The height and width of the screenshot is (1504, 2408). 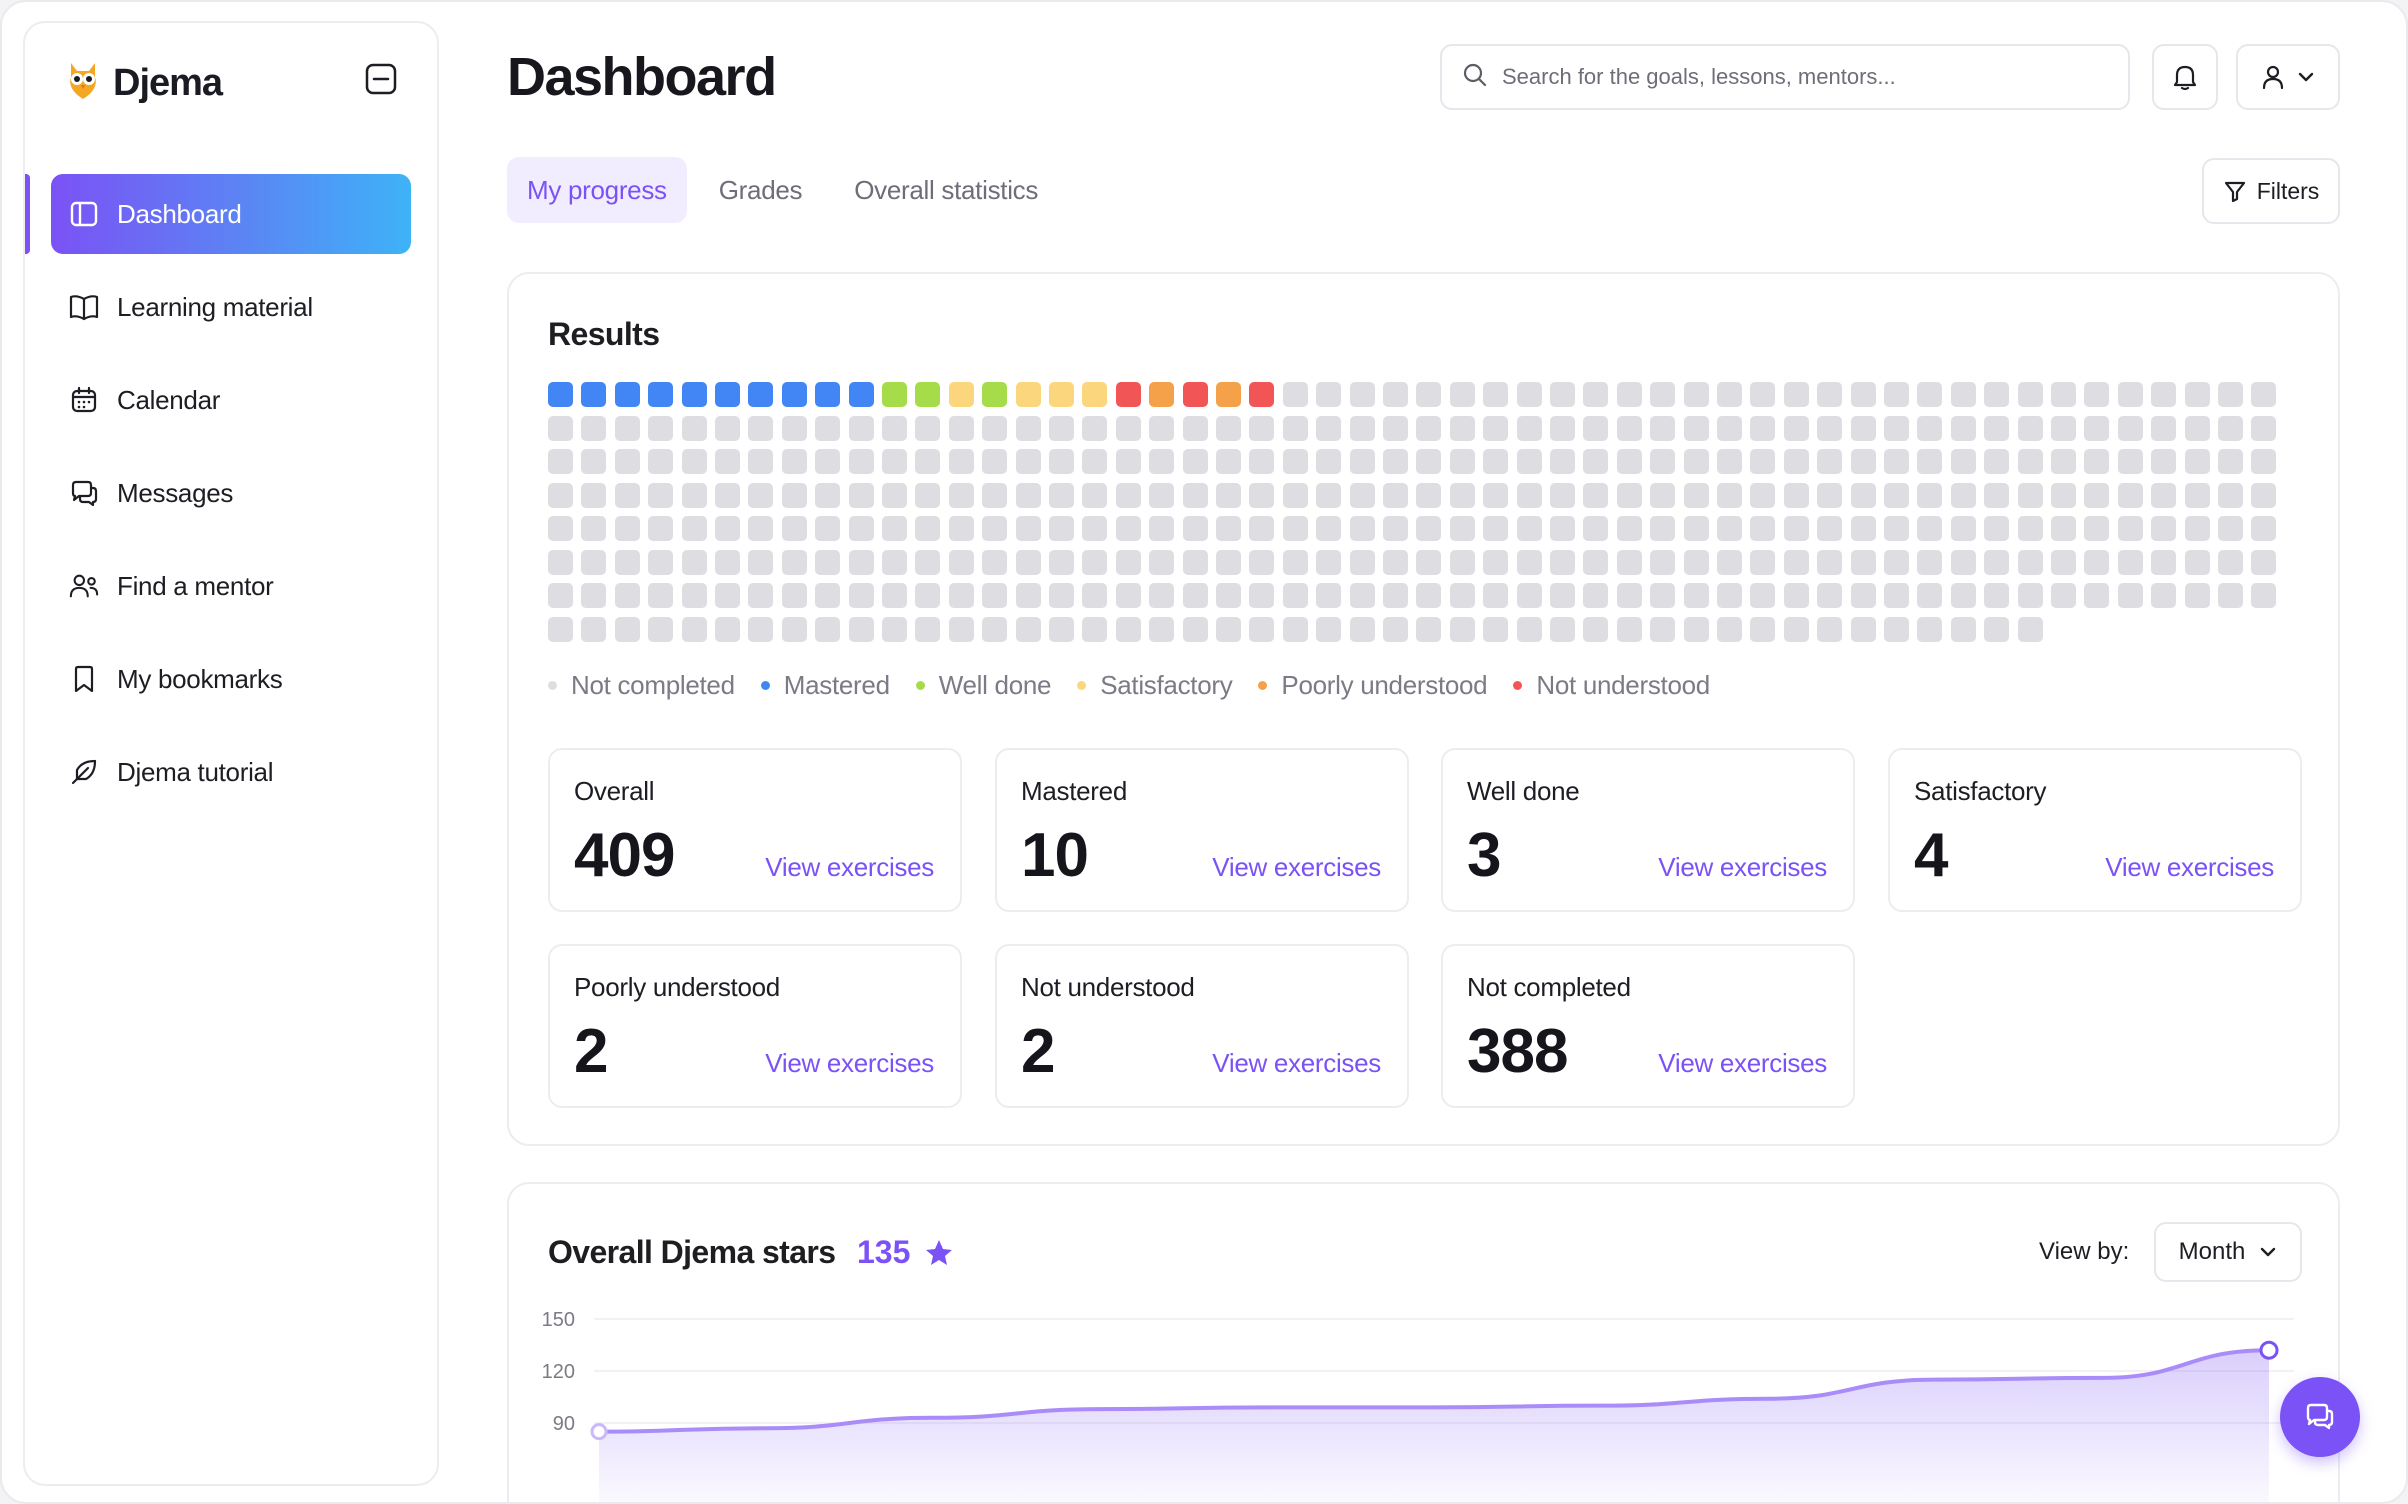 I want to click on view-exercises-link: View exercises, so click(x=1742, y=867).